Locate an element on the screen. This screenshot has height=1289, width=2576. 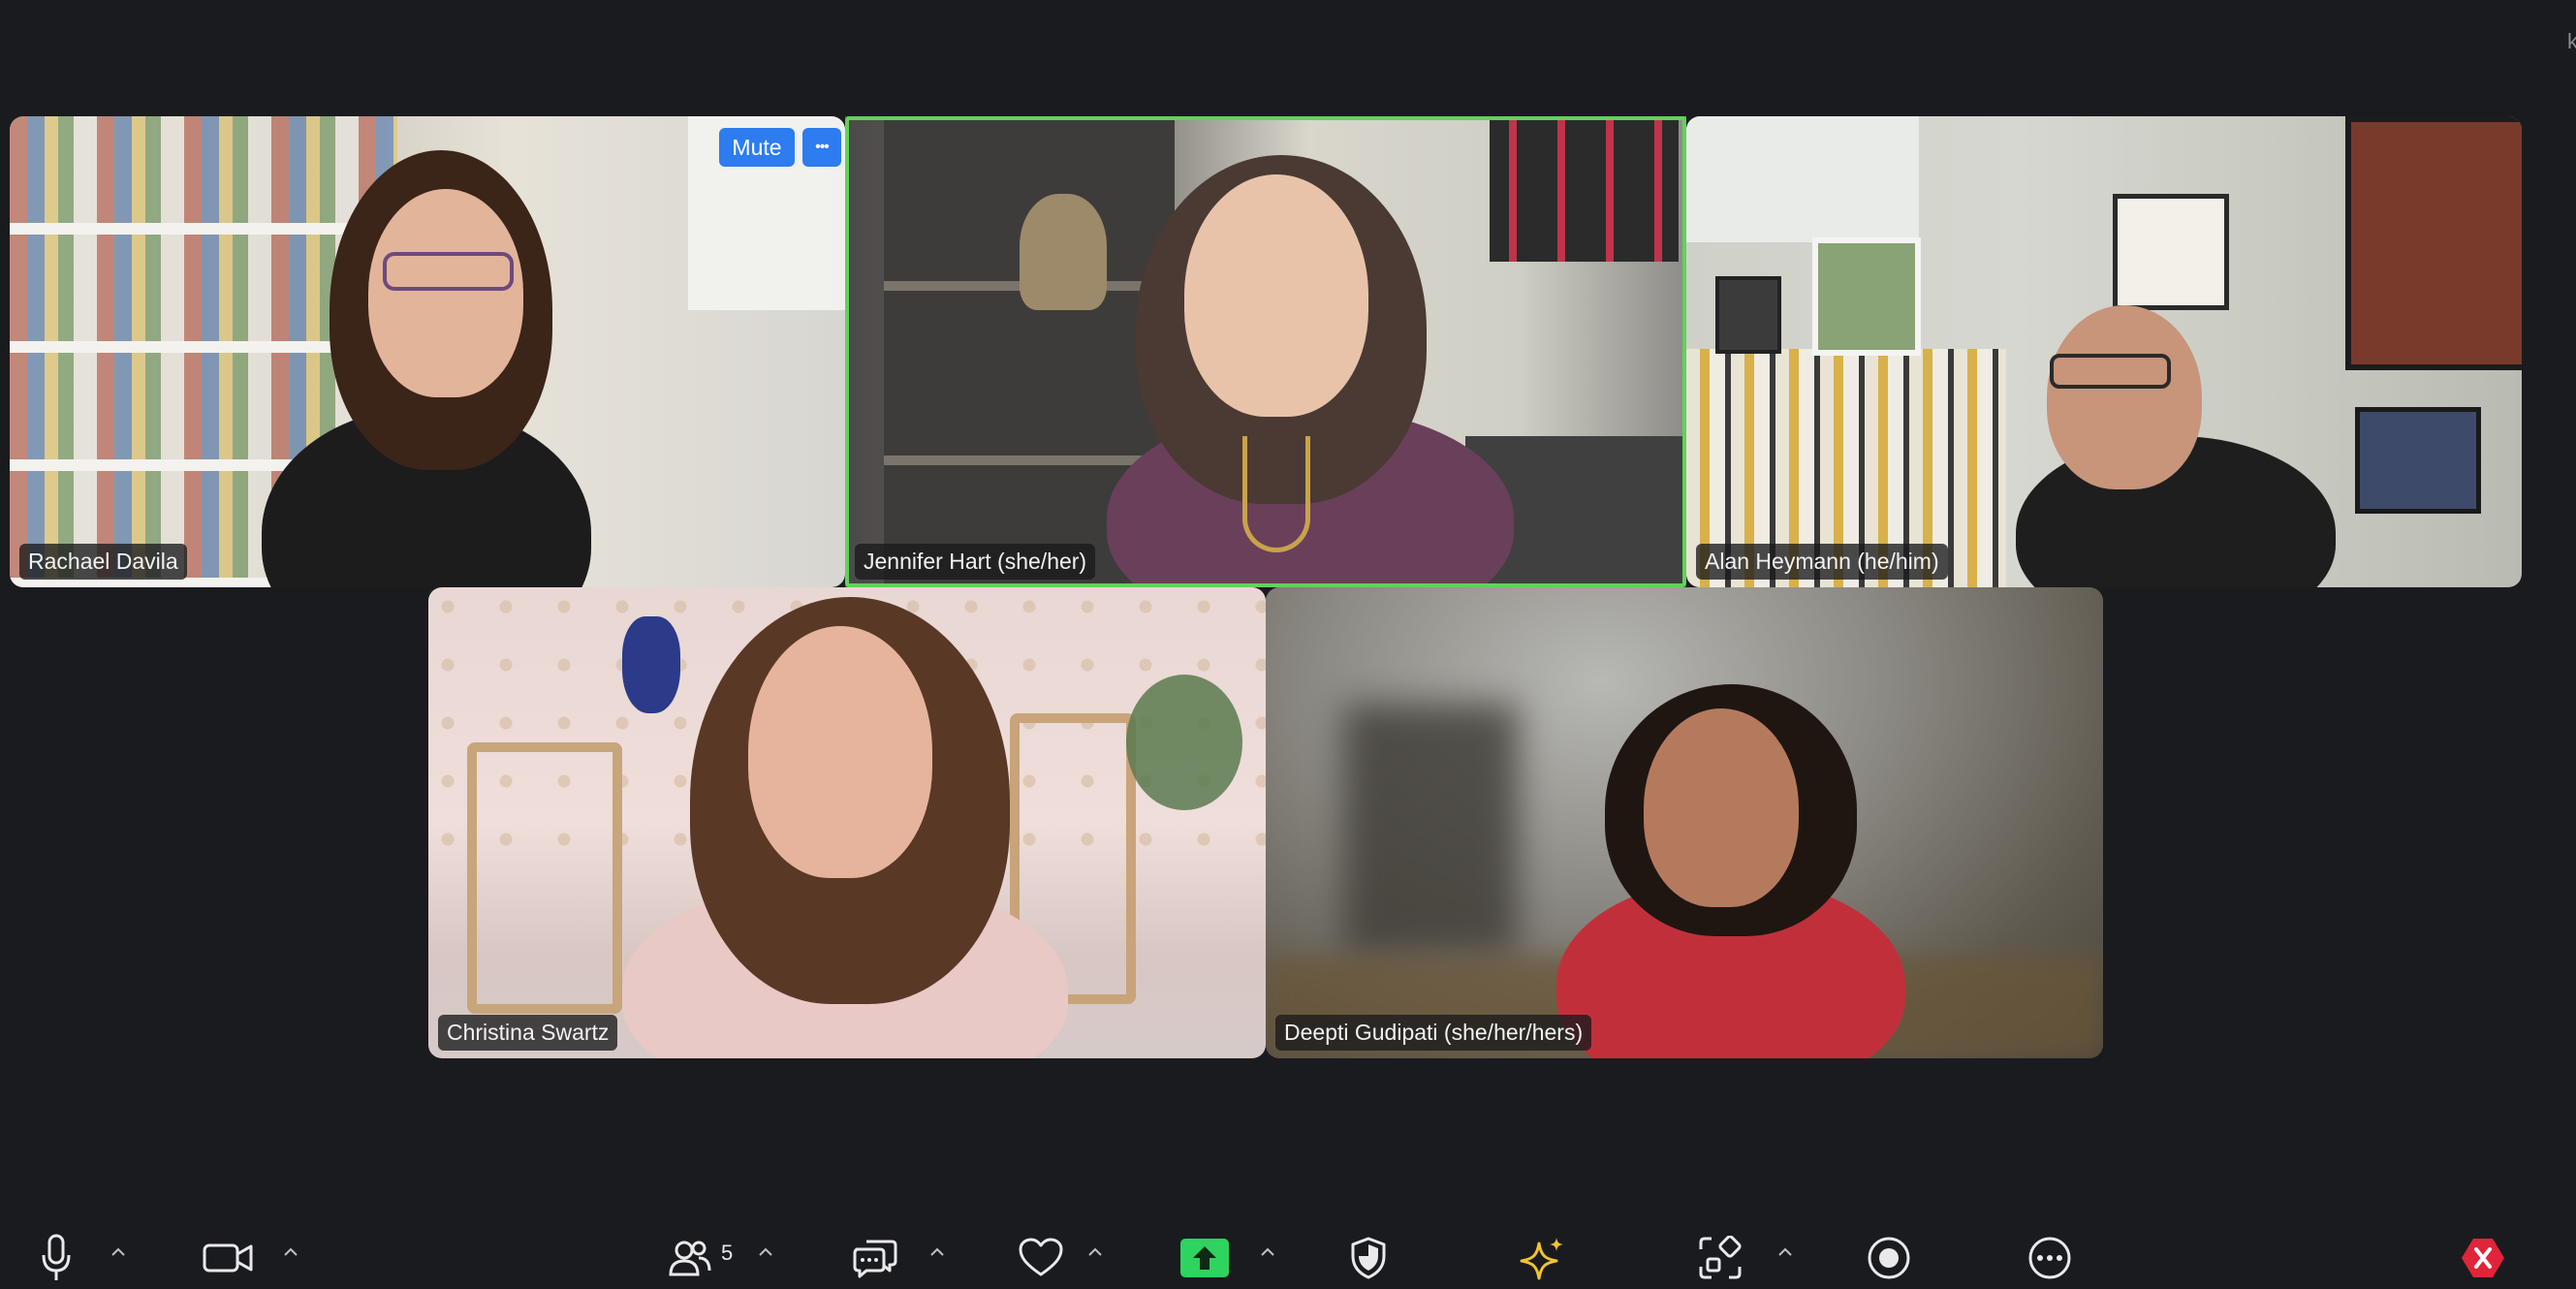
video-tile-jennifer: Jennifer Hart (she/her) is located at coordinates (1265, 351).